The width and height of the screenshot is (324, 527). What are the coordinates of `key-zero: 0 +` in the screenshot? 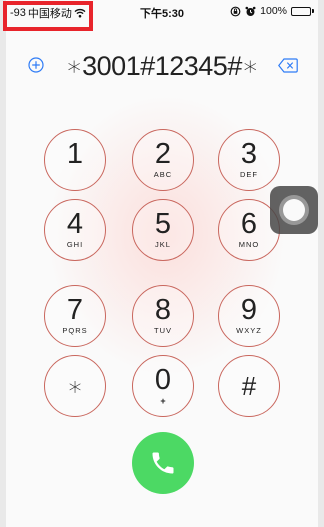 It's located at (163, 386).